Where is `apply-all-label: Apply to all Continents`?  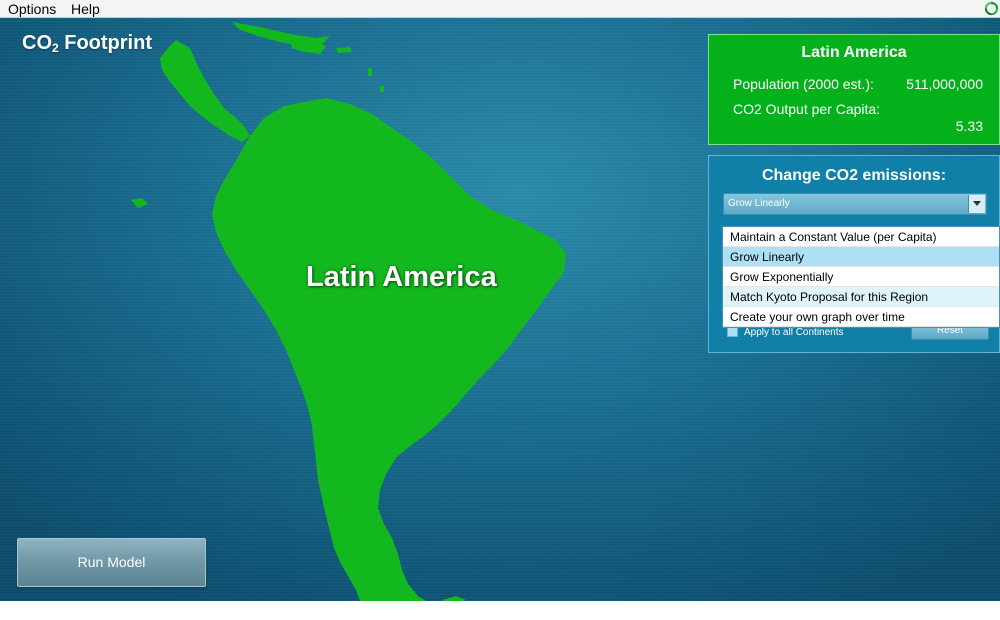 apply-all-label: Apply to all Continents is located at coordinates (794, 332).